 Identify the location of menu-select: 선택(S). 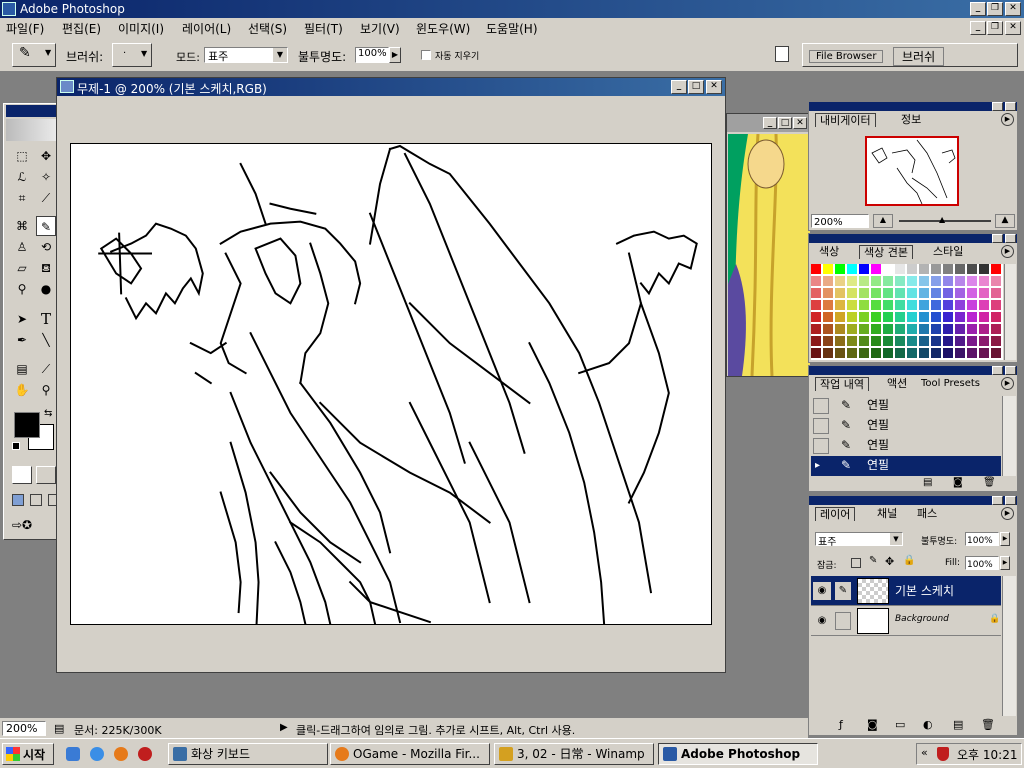
(267, 28).